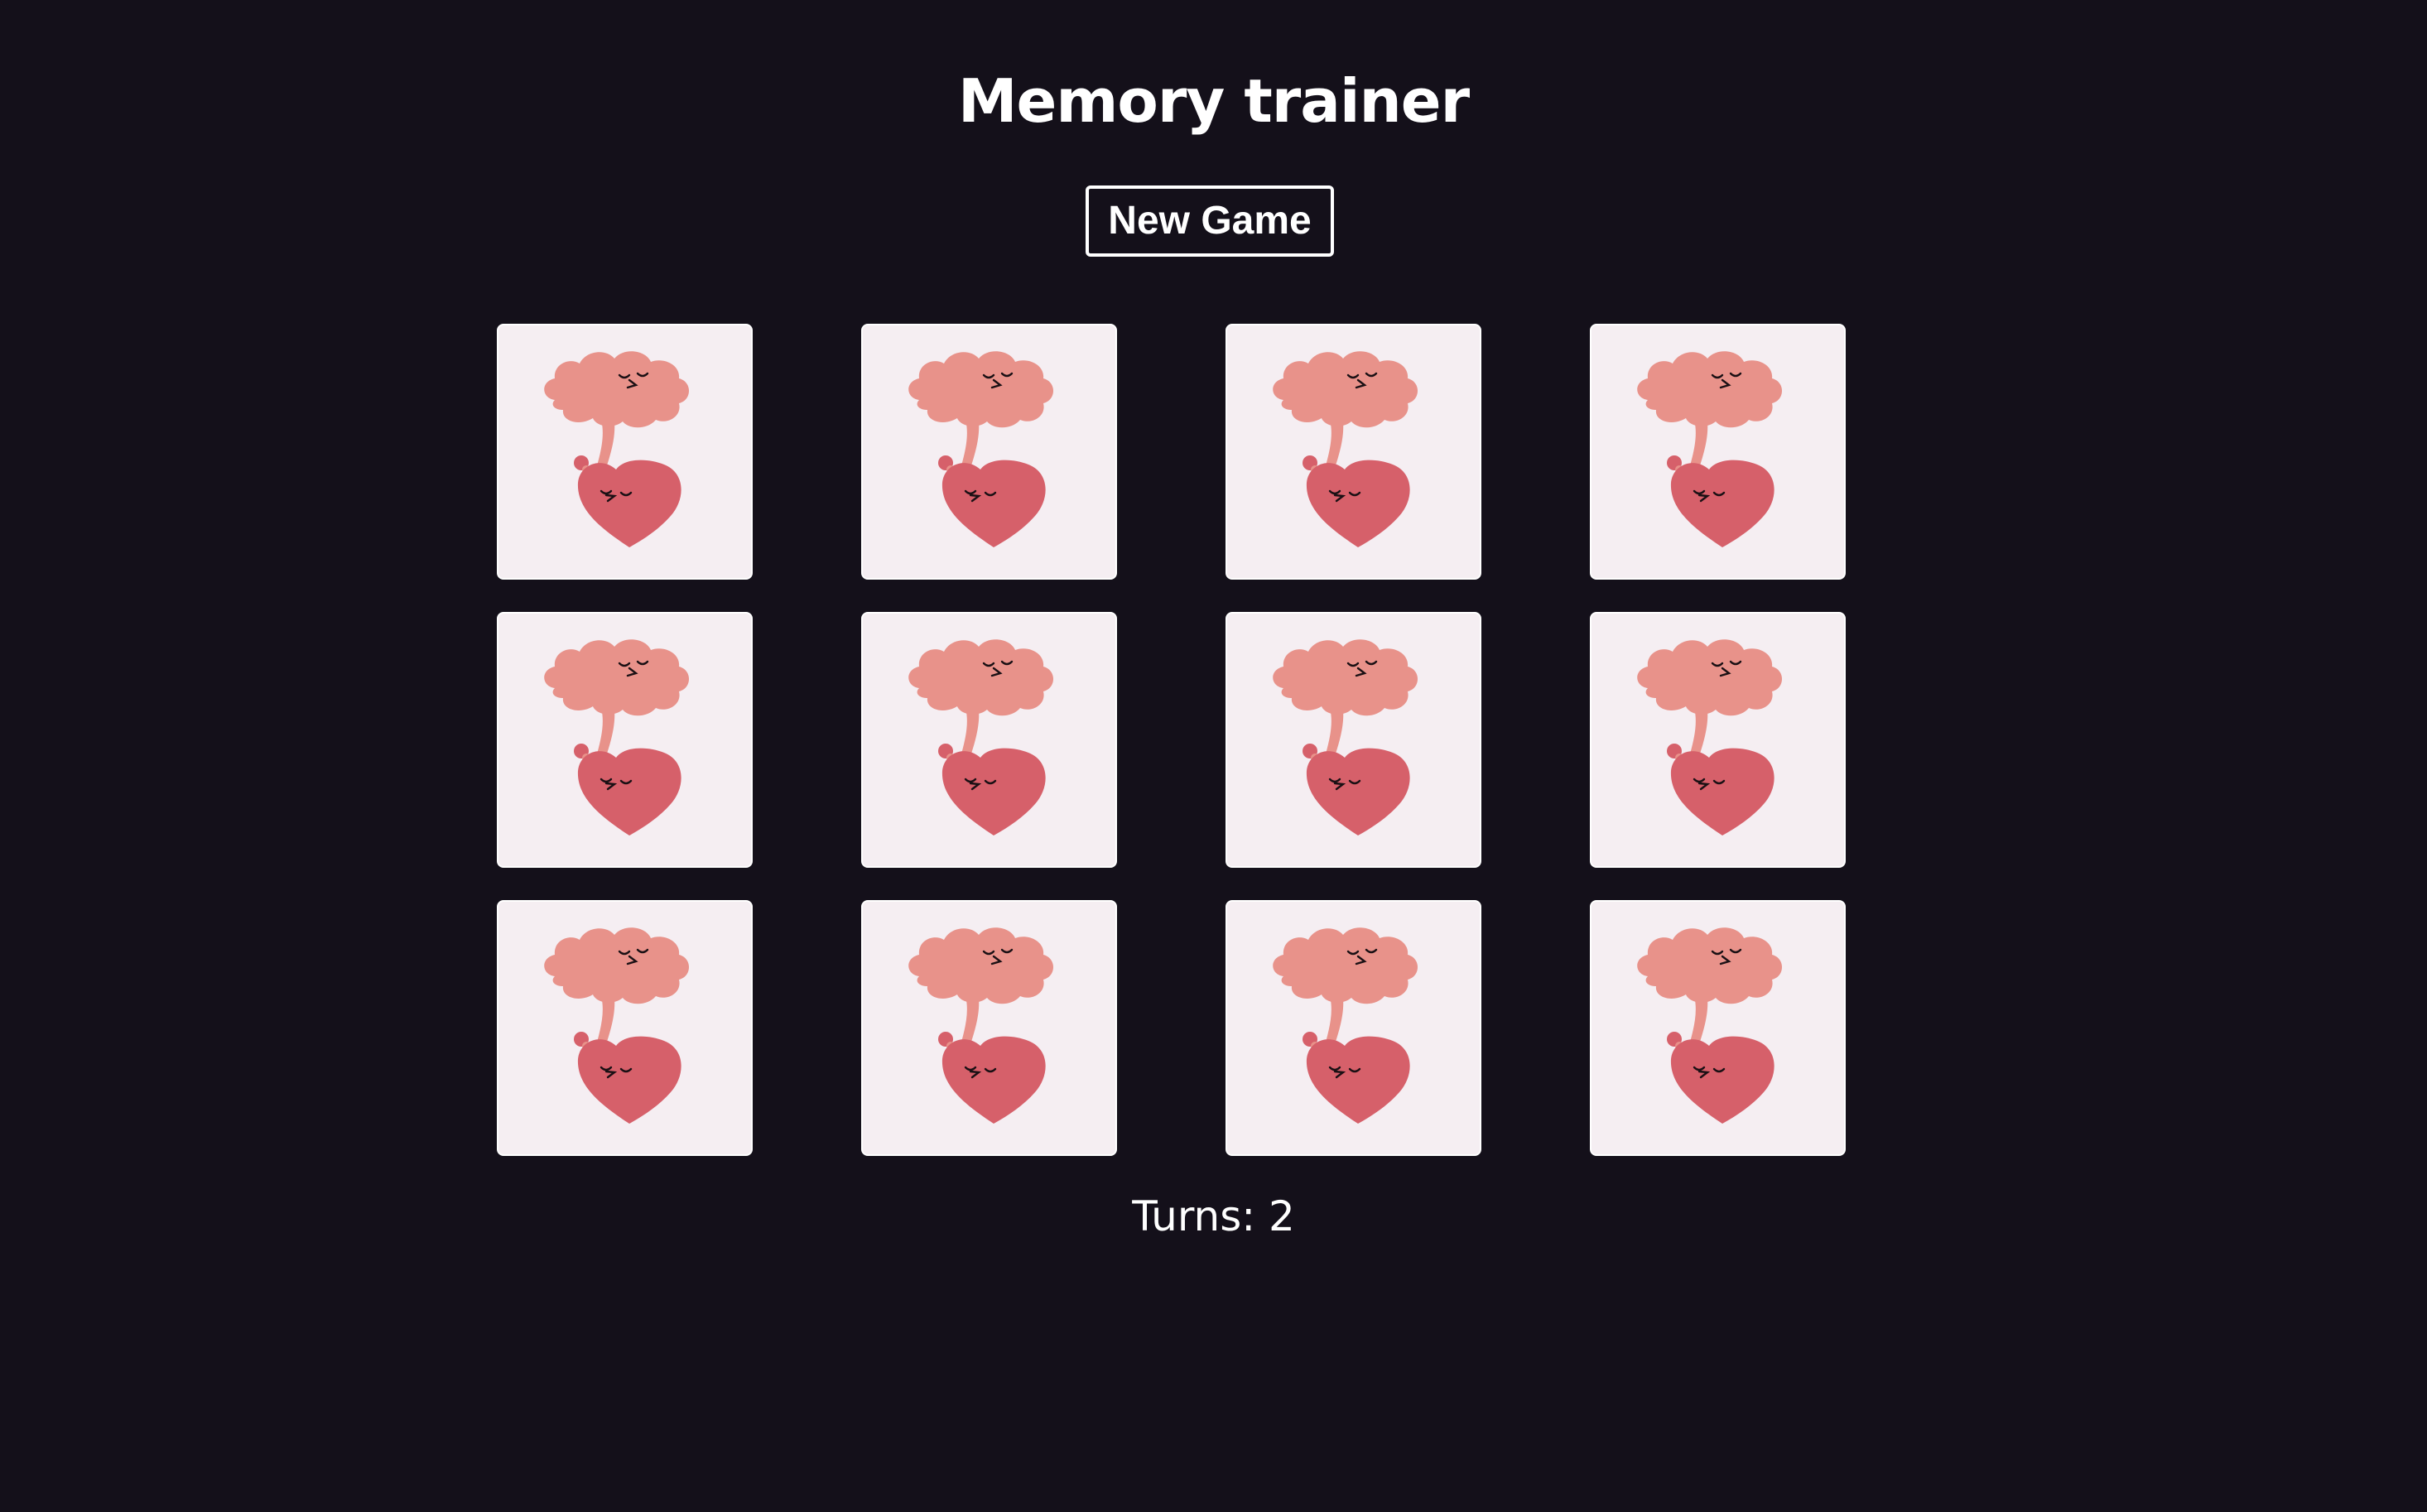 The image size is (2427, 1512). I want to click on turns-counter: Turns: 2, so click(1213, 1216).